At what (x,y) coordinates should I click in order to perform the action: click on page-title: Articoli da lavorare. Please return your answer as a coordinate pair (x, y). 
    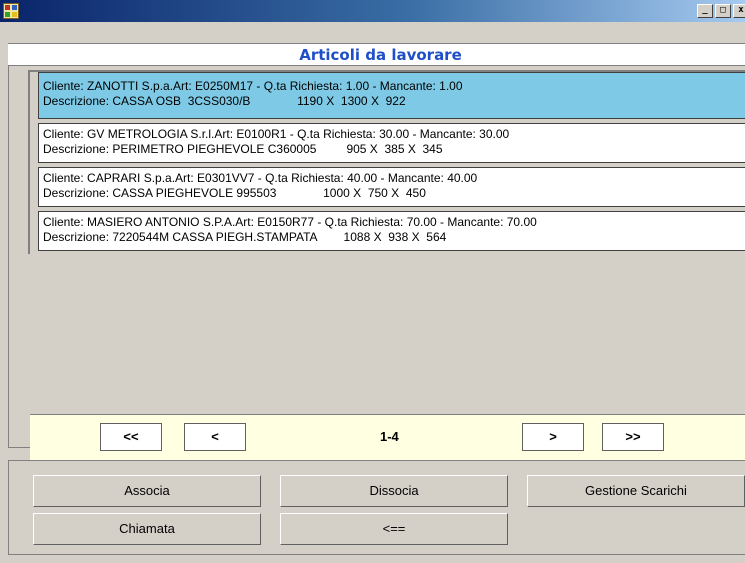
    Looking at the image, I should click on (380, 55).